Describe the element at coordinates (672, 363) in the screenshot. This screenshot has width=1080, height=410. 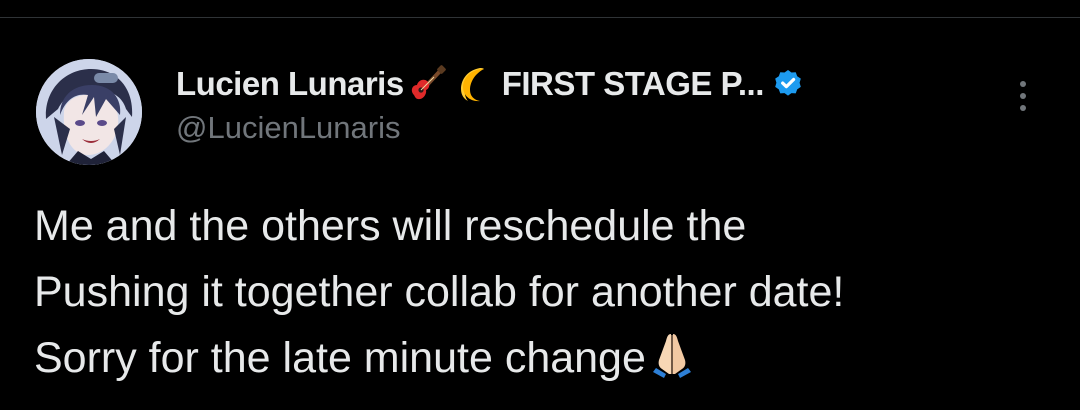
I see `folded-hands-emoji` at that location.